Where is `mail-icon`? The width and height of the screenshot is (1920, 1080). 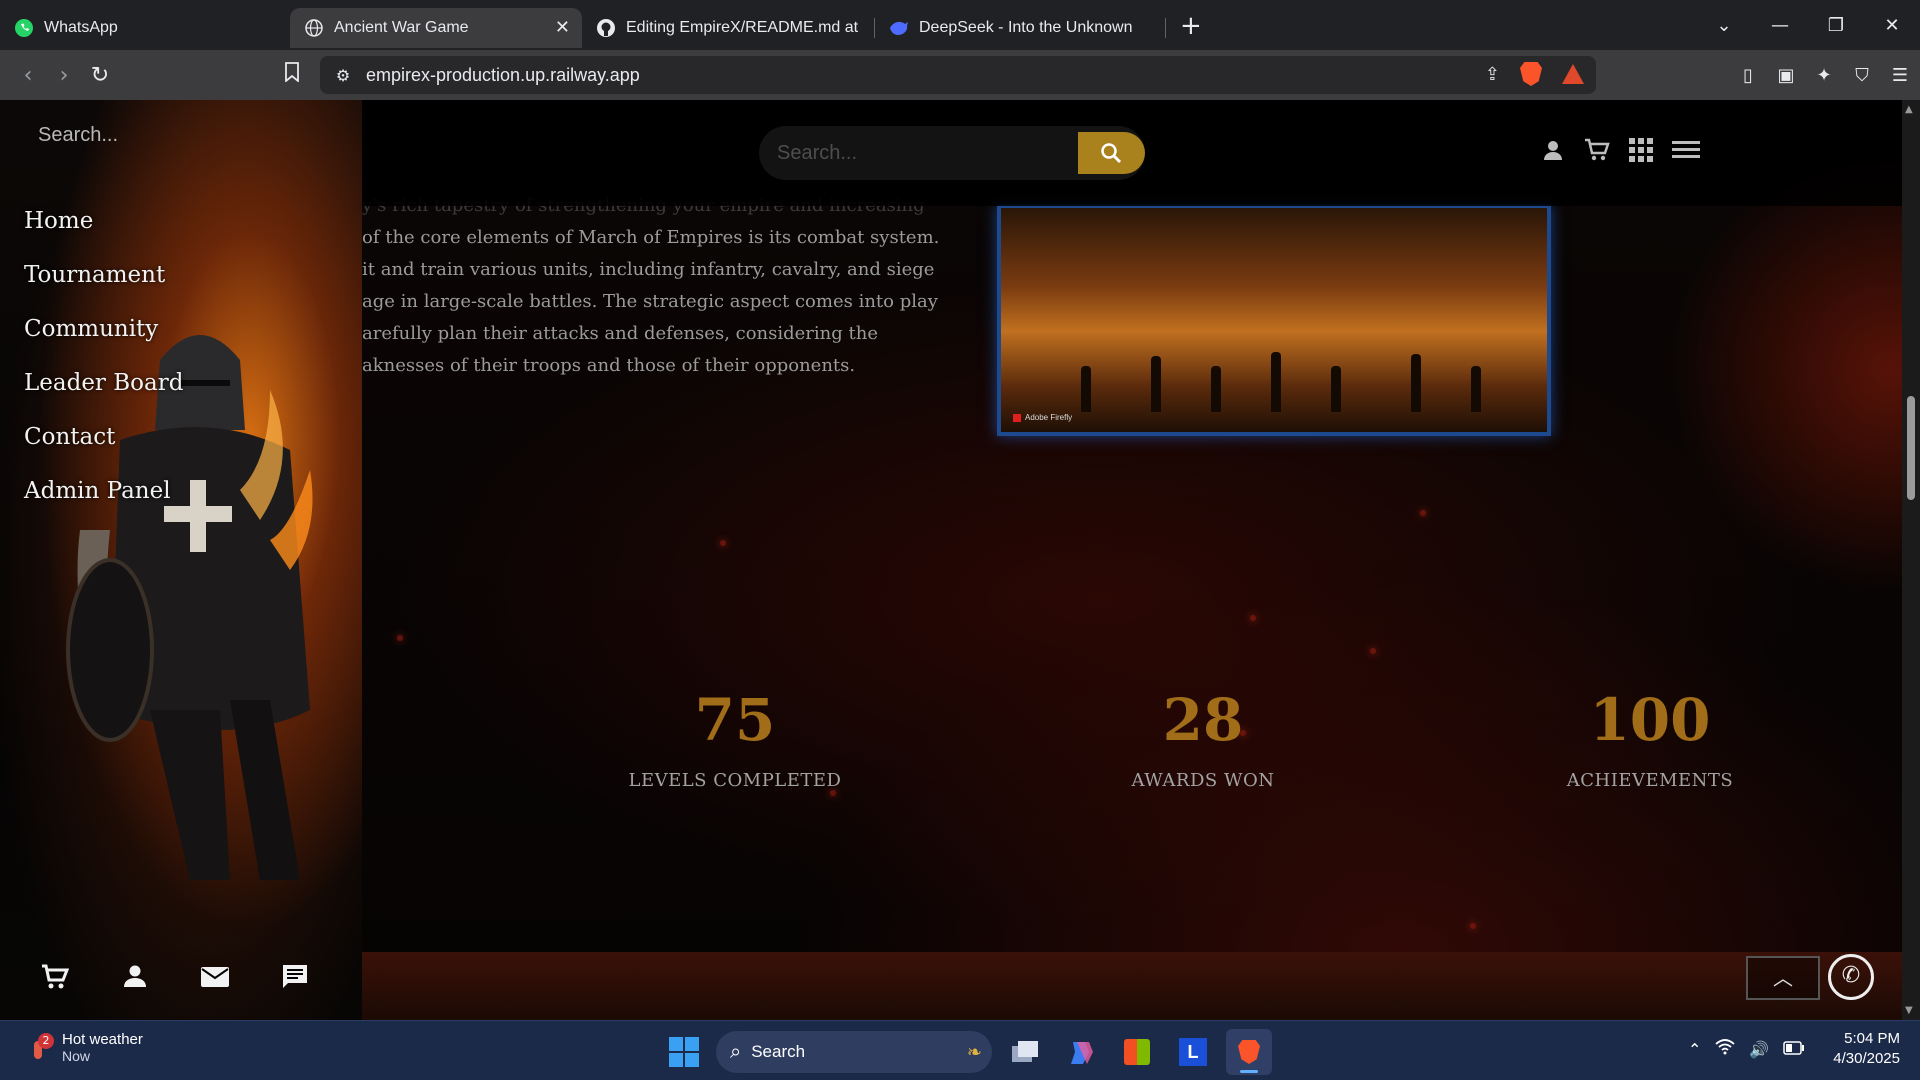
mail-icon is located at coordinates (215, 980).